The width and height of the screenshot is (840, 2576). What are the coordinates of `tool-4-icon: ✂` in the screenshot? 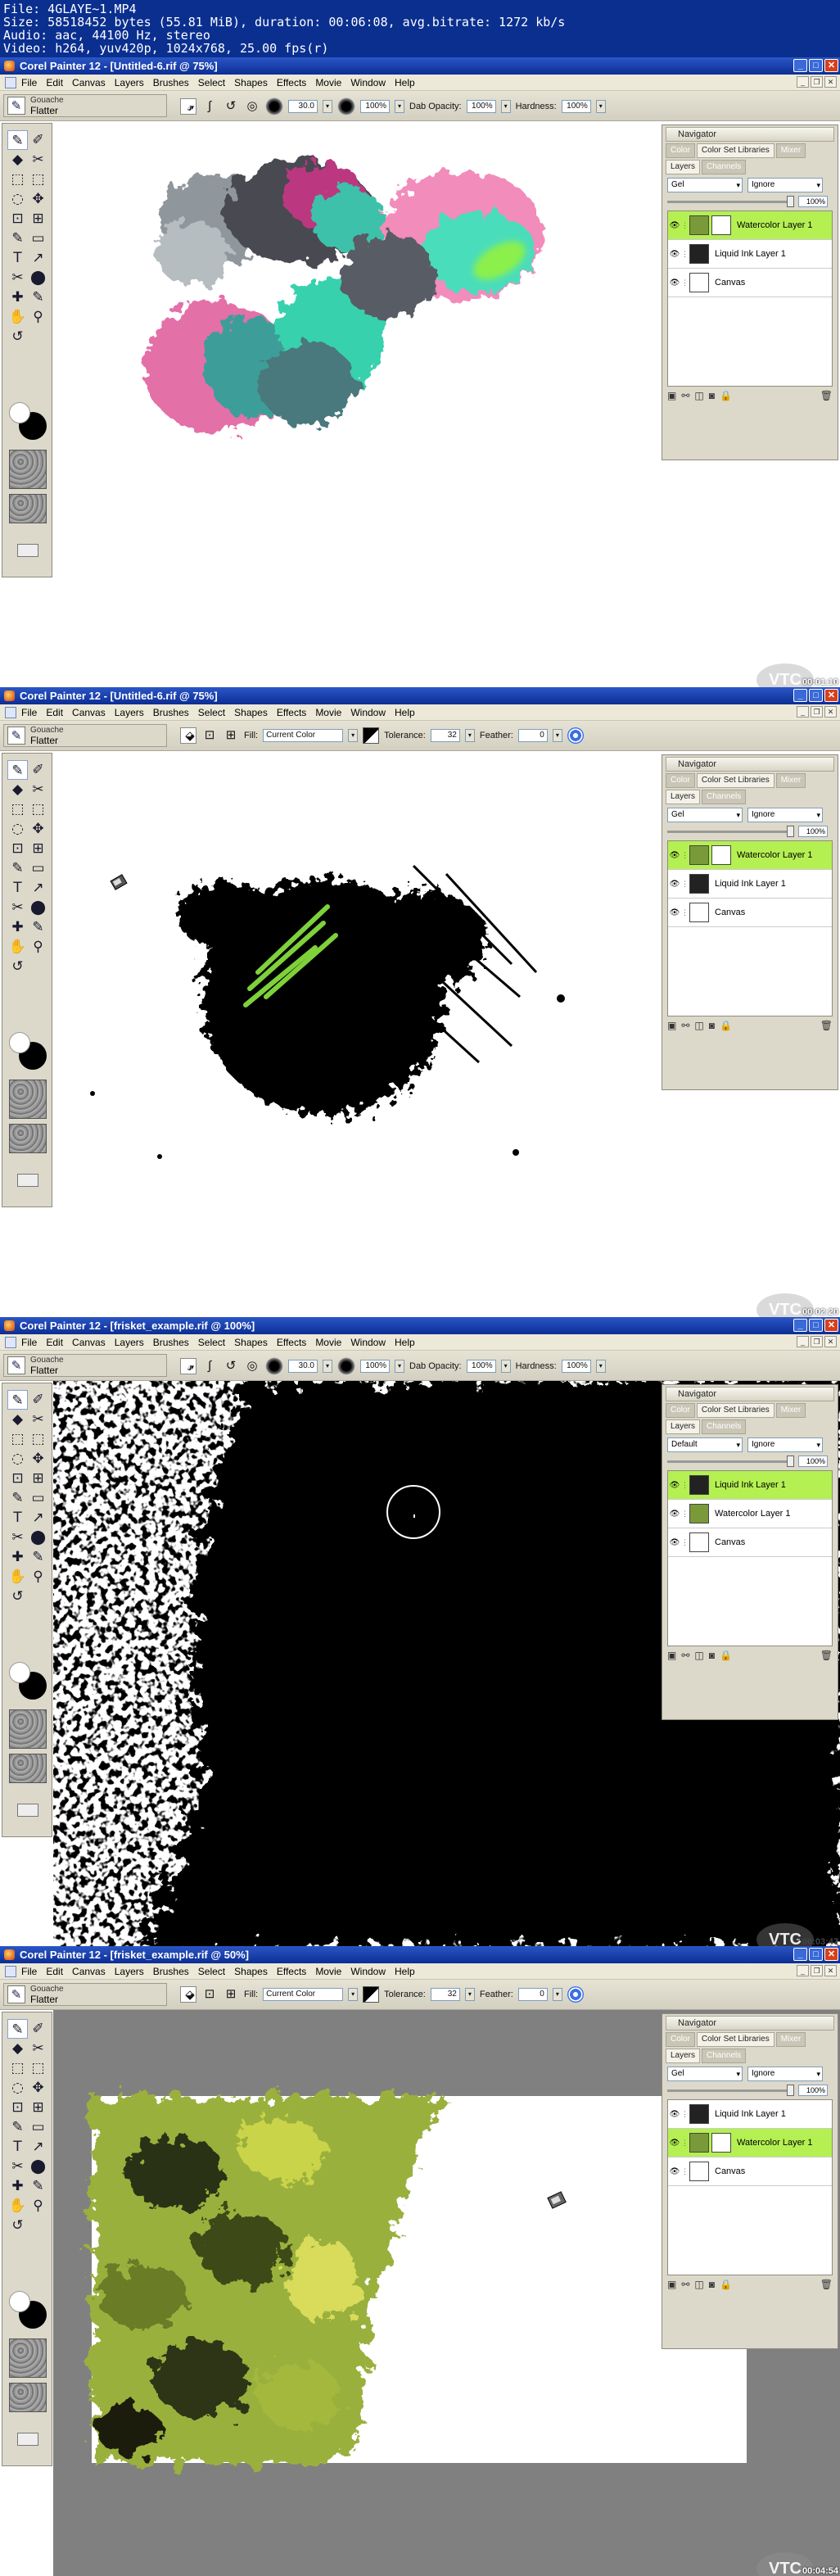 It's located at (38, 160).